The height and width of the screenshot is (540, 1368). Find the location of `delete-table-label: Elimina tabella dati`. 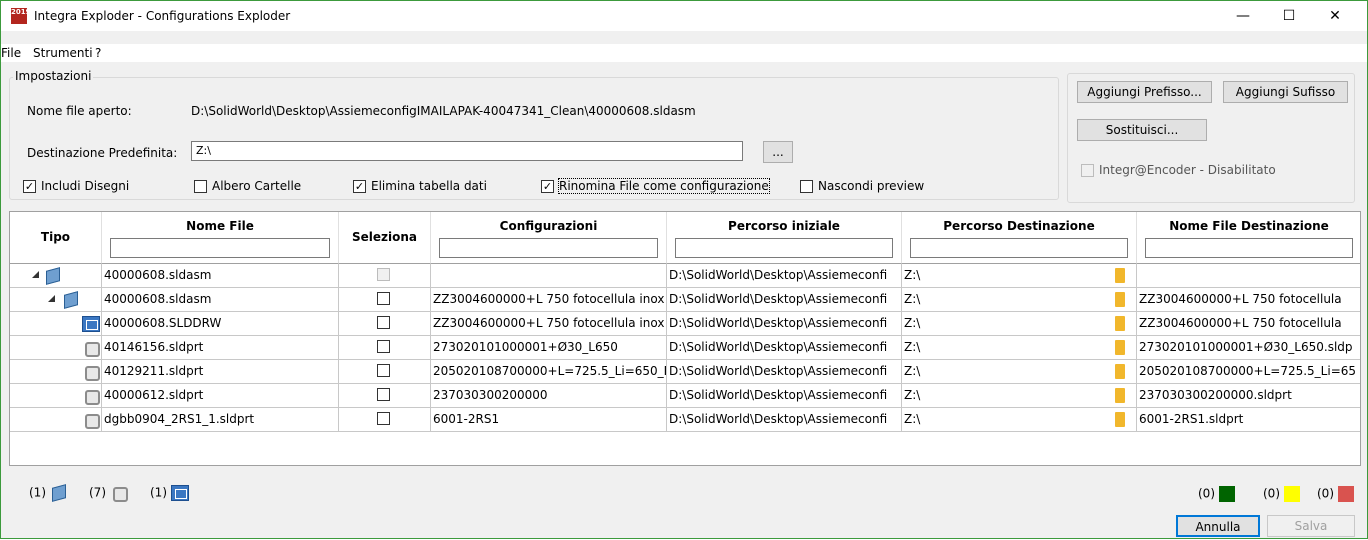

delete-table-label: Elimina tabella dati is located at coordinates (429, 186).